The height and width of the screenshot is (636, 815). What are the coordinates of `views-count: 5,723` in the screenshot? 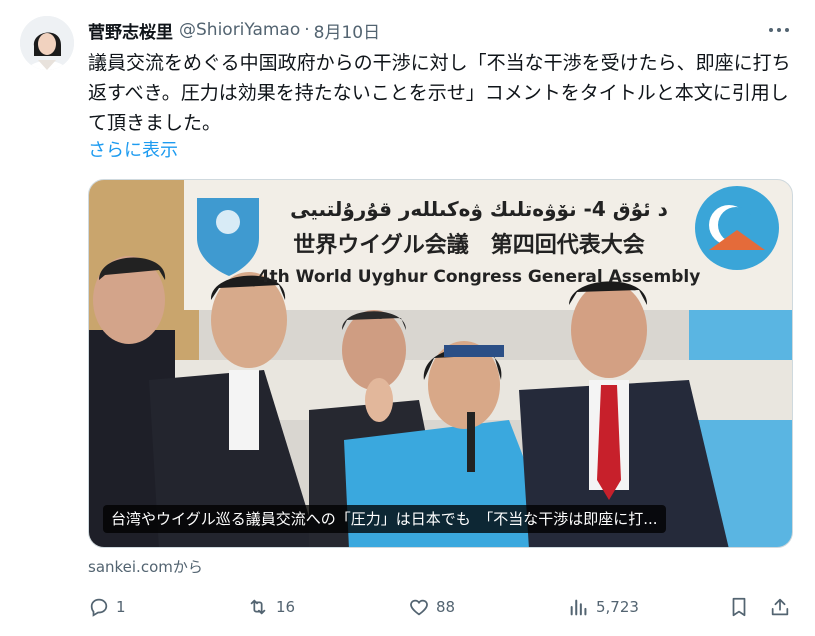 It's located at (617, 607).